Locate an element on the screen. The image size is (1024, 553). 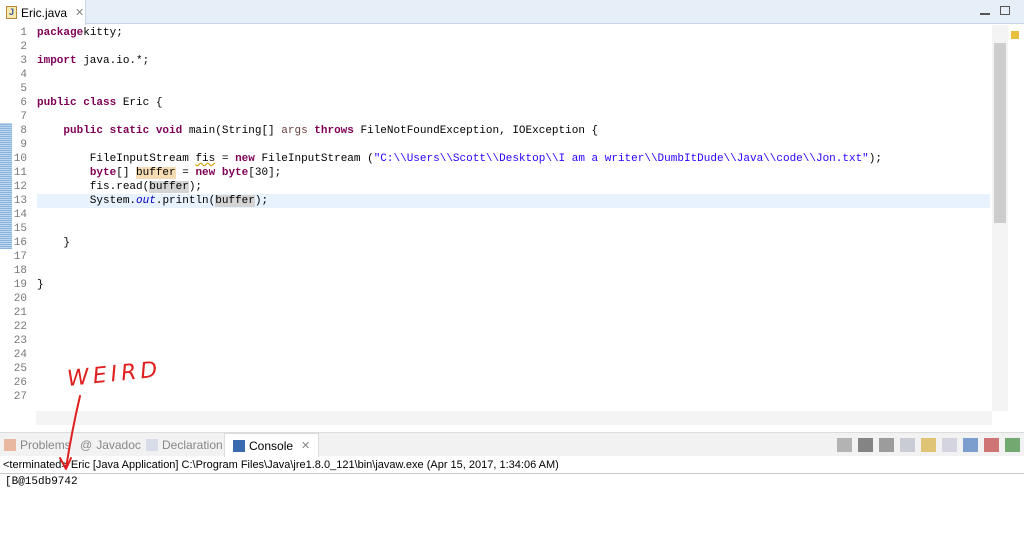
code-token: [] is located at coordinates (126, 173).